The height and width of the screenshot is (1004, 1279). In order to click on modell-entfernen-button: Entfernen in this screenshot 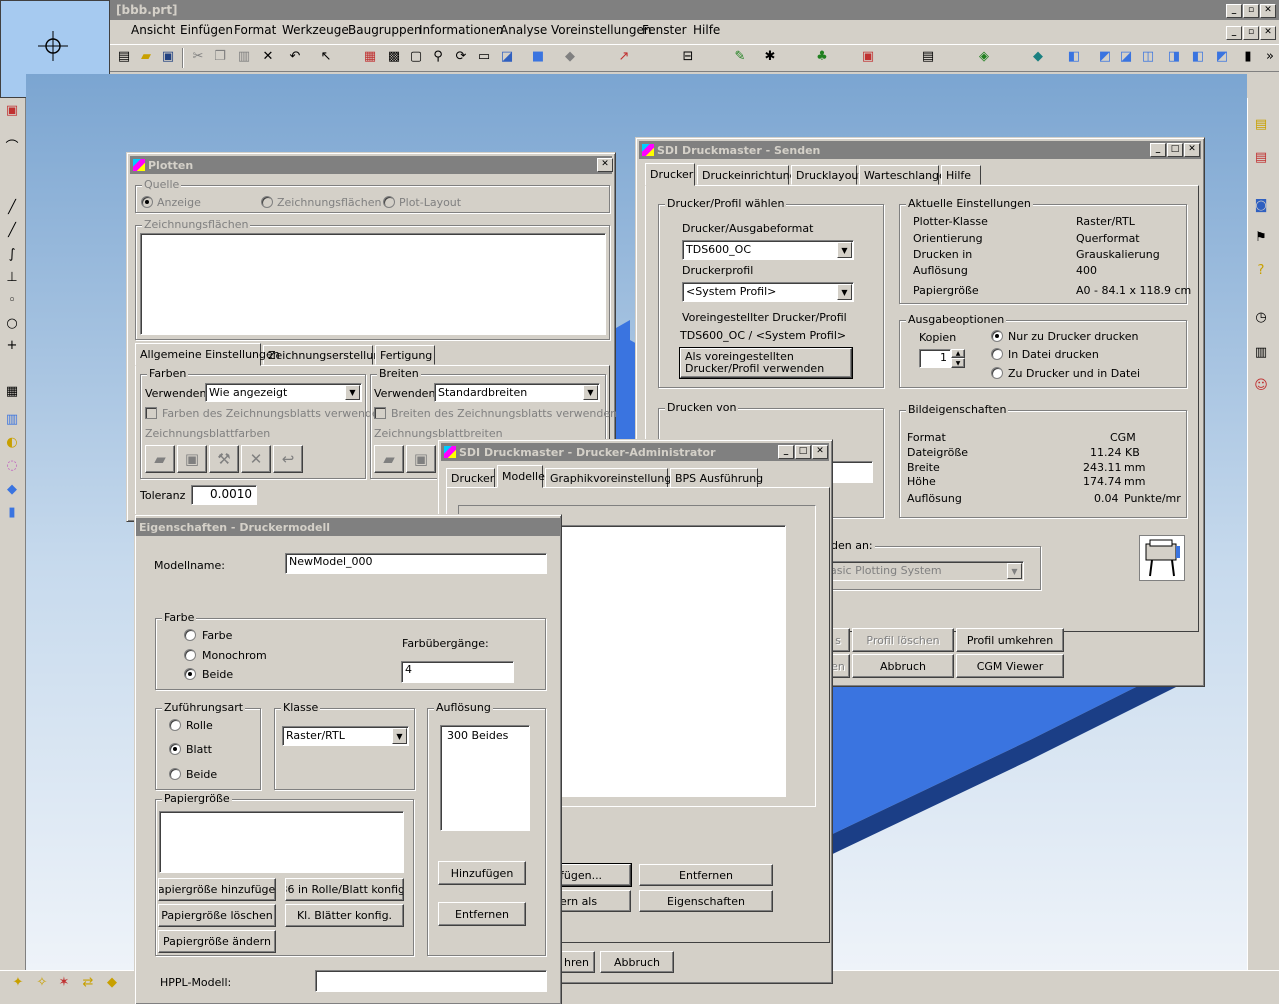, I will do `click(482, 914)`.